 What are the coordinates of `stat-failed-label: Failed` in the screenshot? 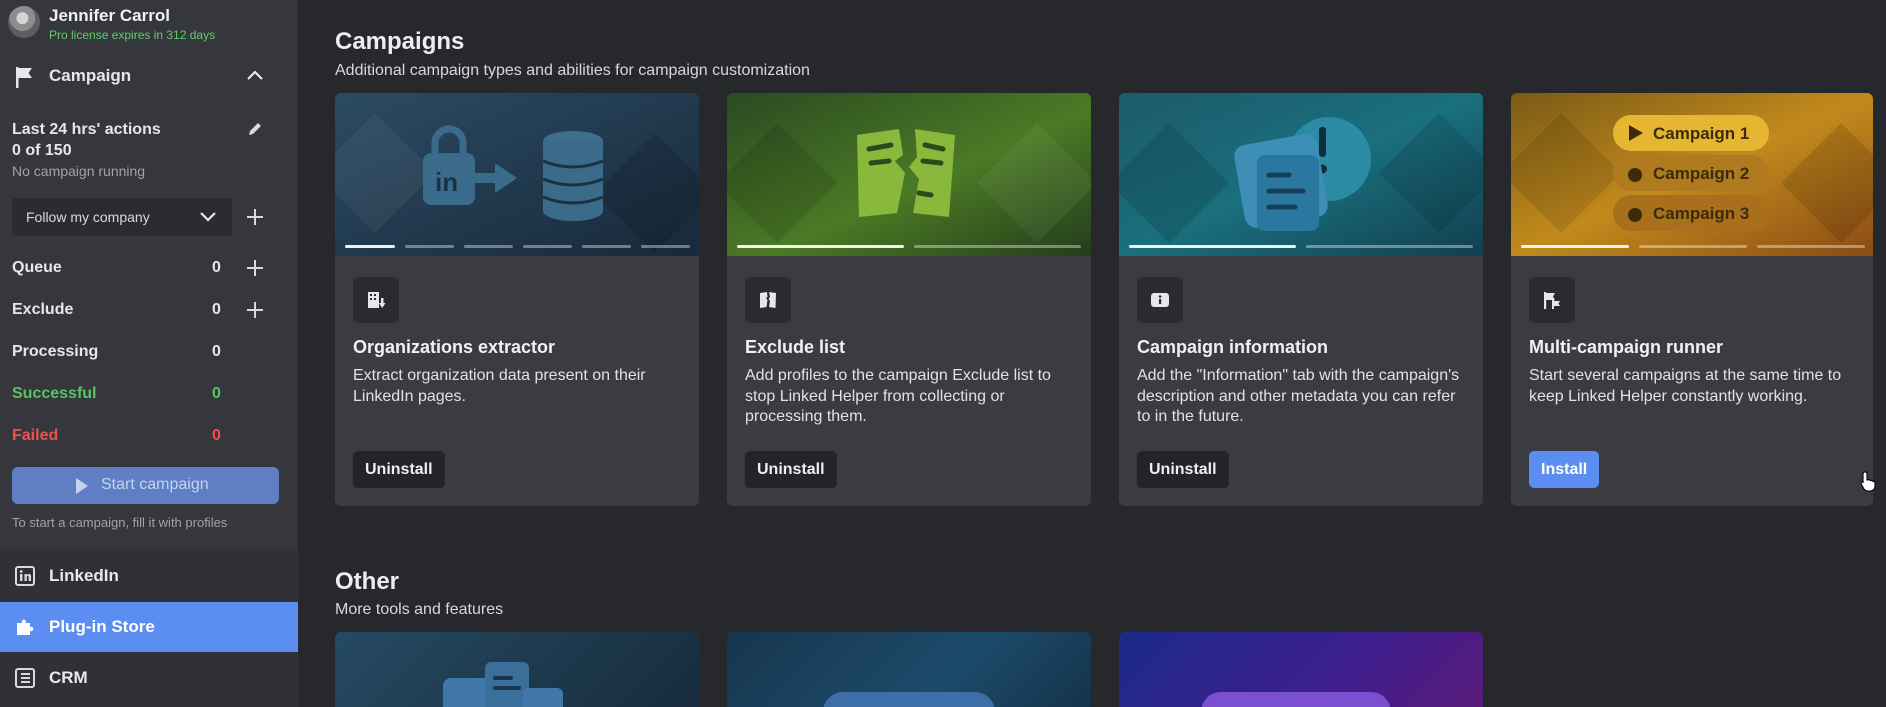 It's located at (35, 435).